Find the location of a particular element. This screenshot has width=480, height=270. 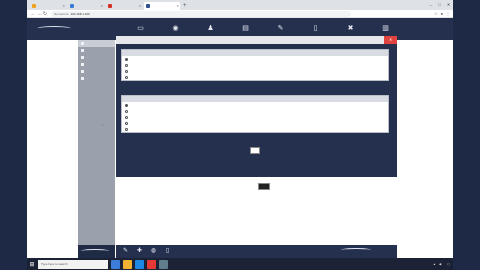

browser-toolbar: ← → ↻ Not secure 192.168.1.100 ☆ ● ⋮ is located at coordinates (240, 14).